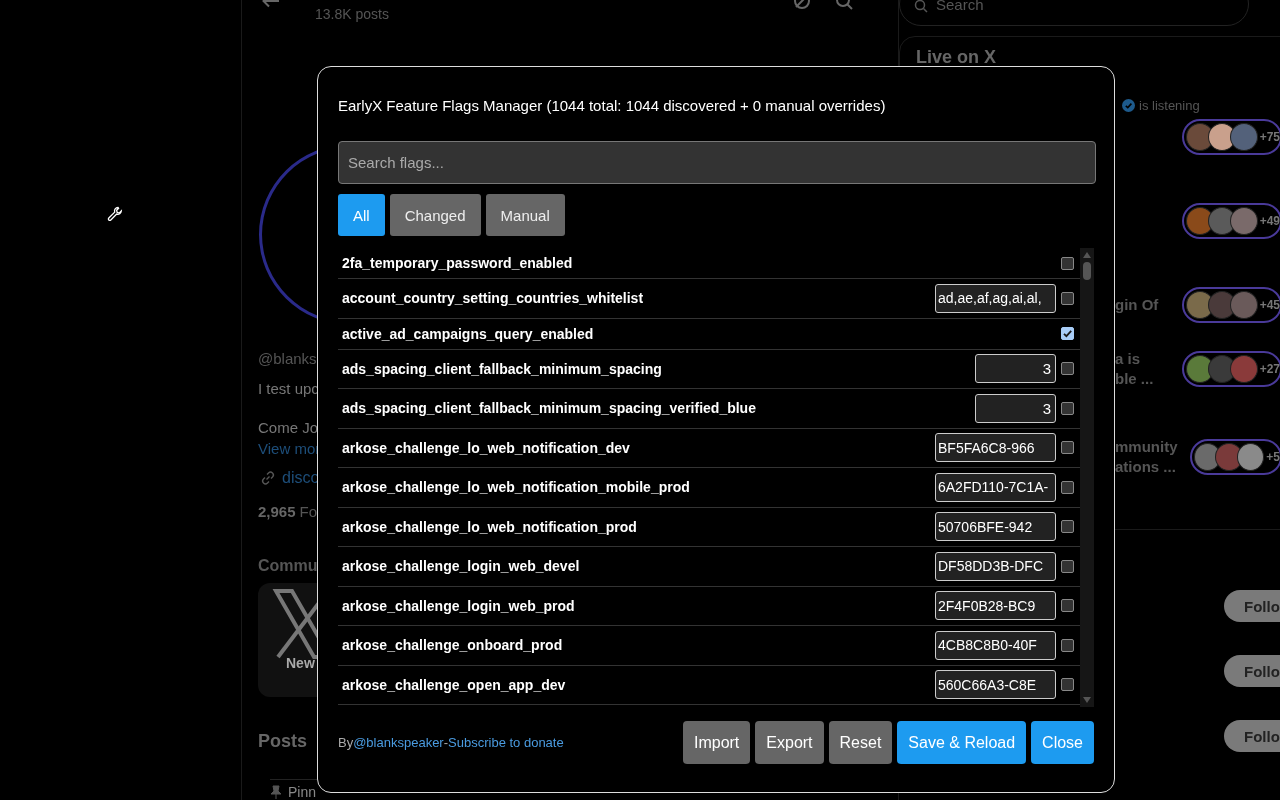 This screenshot has width=1280, height=800. Describe the element at coordinates (1269, 137) in the screenshot. I see `listener-count: +75` at that location.